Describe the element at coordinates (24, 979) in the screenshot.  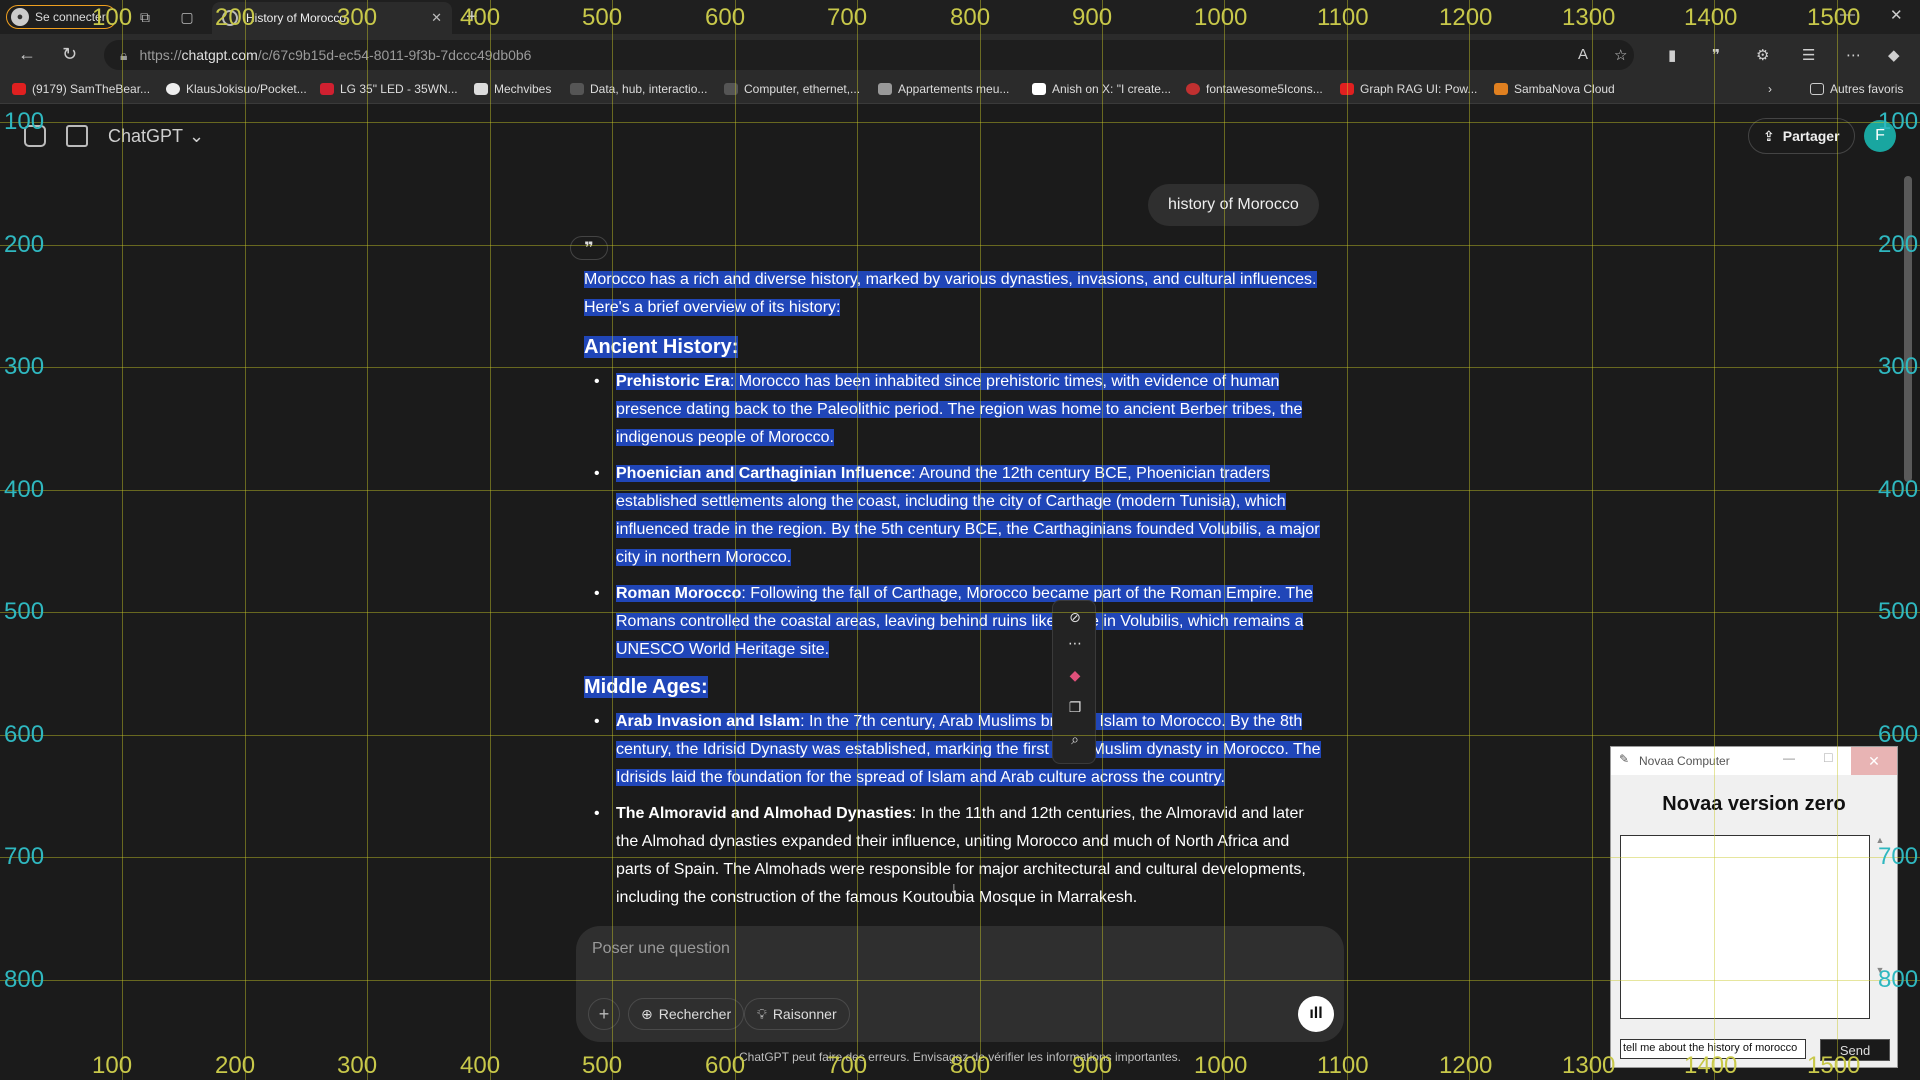
I see `grid-label-left: 800` at that location.